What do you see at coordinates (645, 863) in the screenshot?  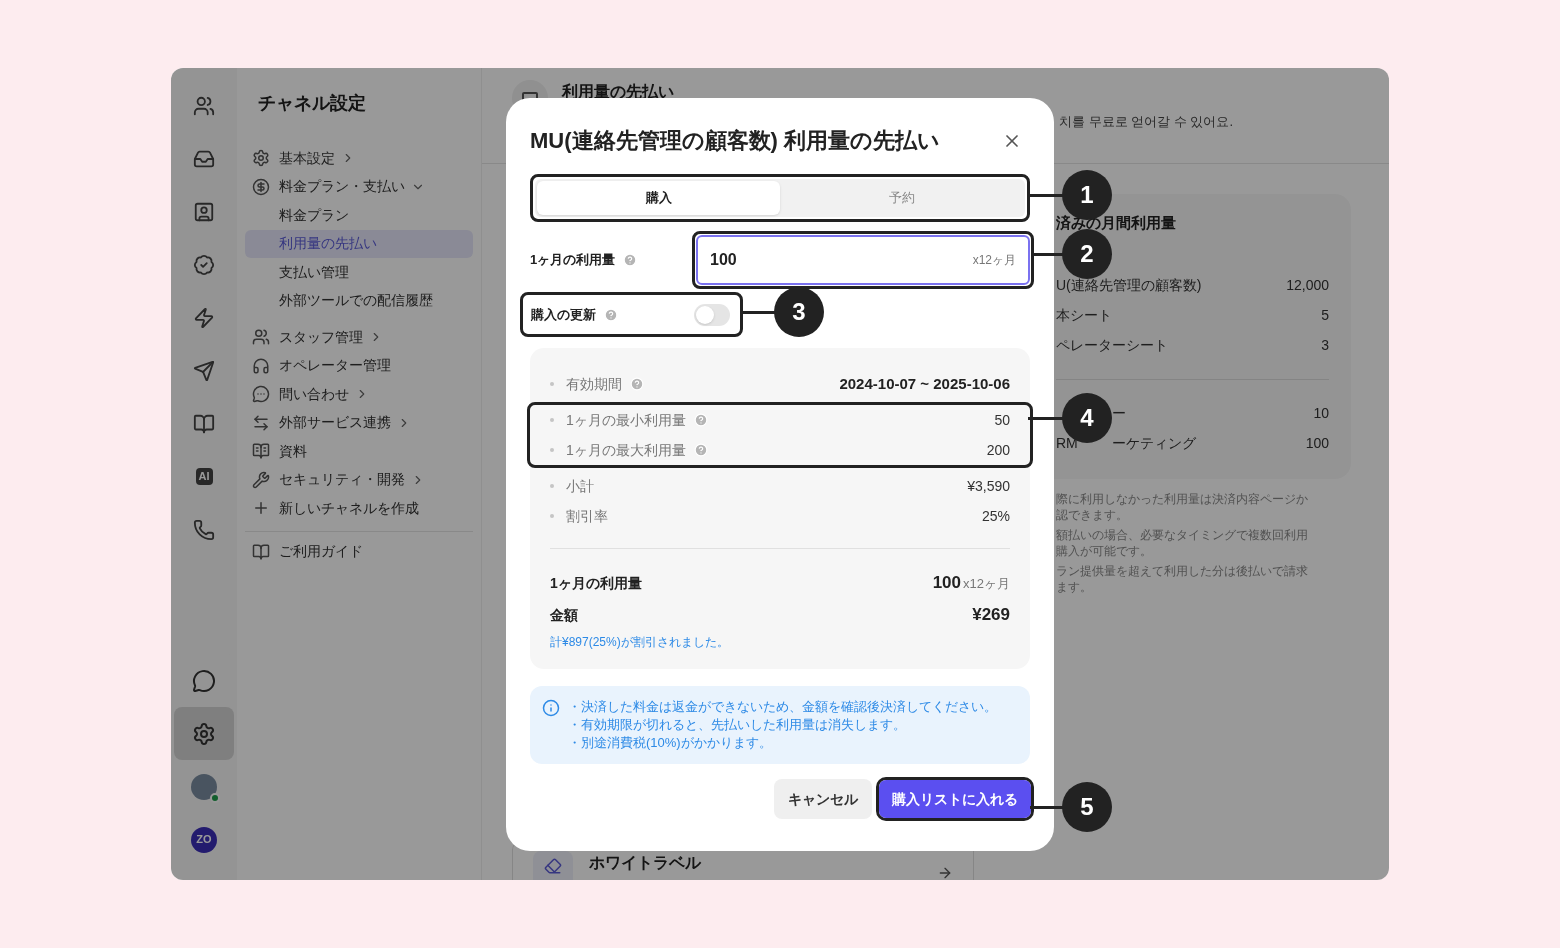 I see `feature-title: ホワイトラベル` at bounding box center [645, 863].